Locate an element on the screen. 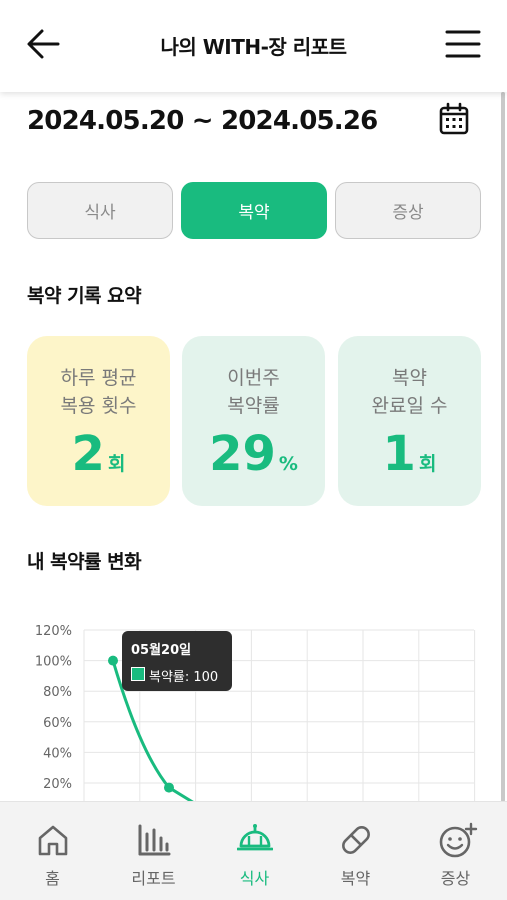 This screenshot has width=507, height=900. bar-chart-icon is located at coordinates (154, 840).